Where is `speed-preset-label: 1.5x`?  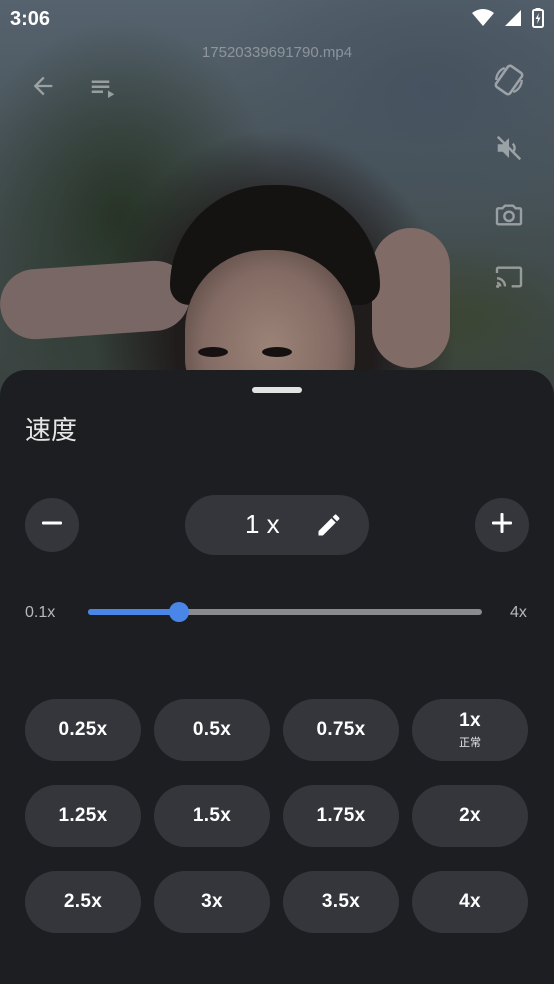 speed-preset-label: 1.5x is located at coordinates (212, 815).